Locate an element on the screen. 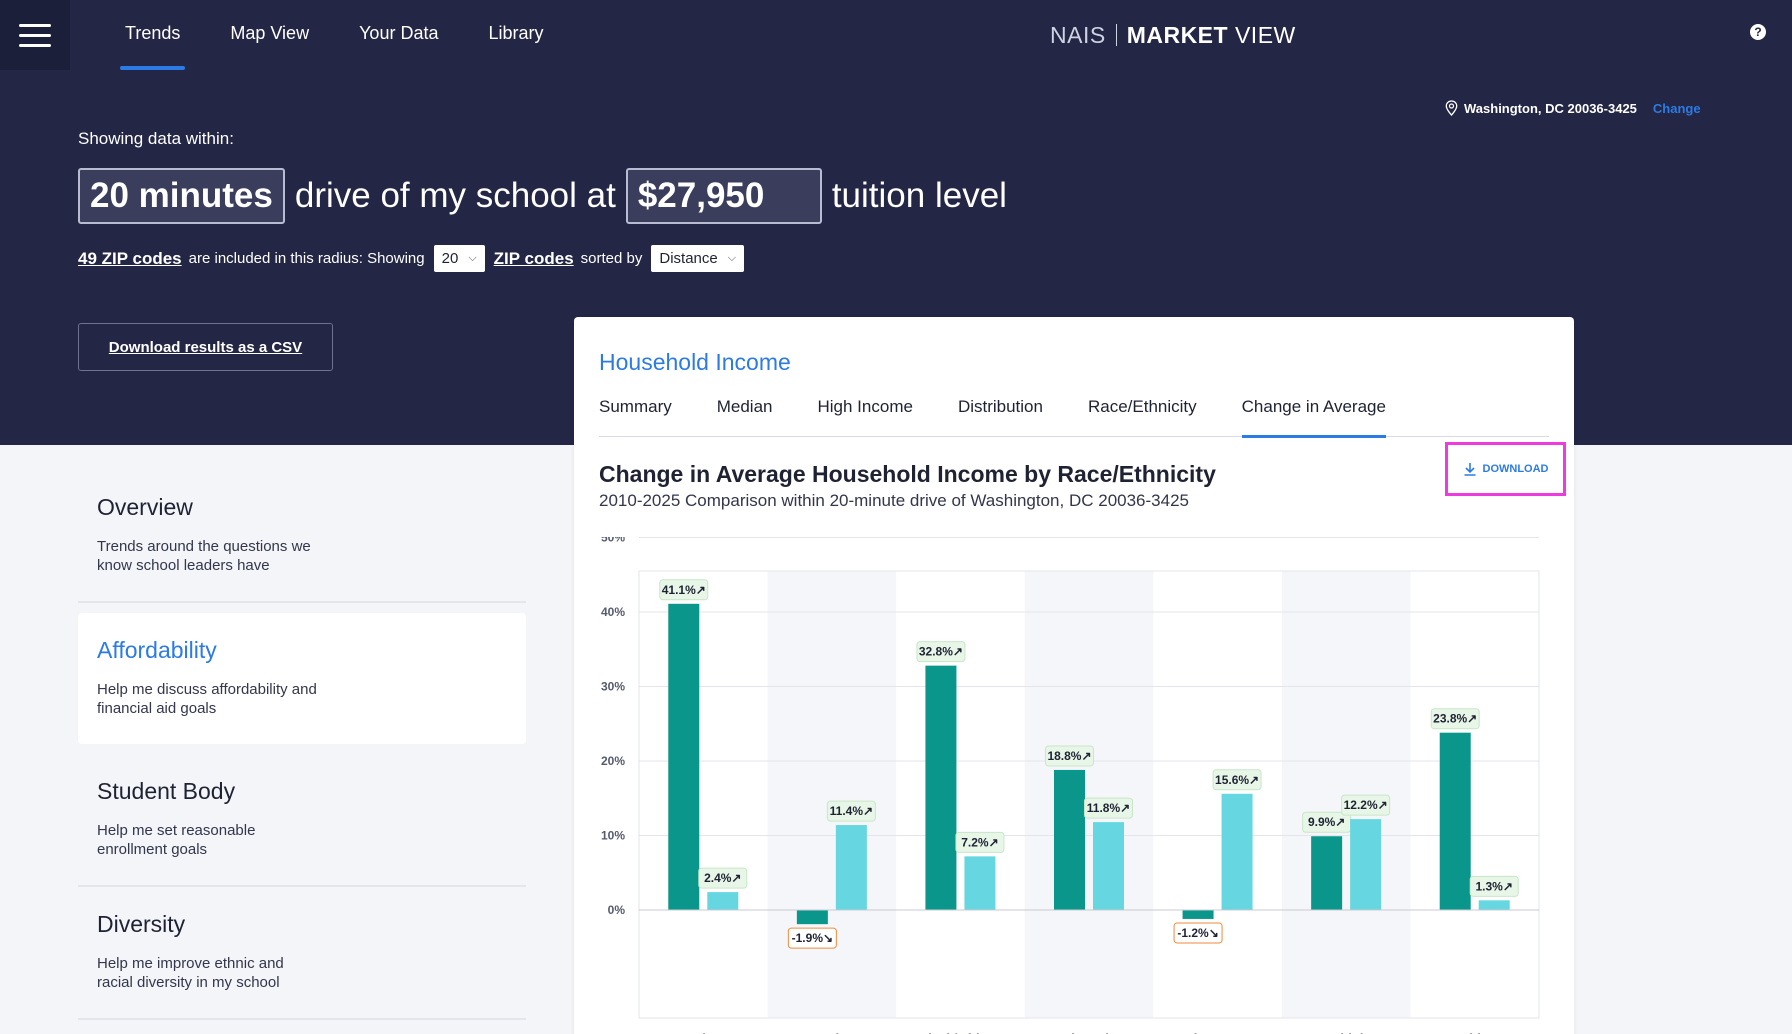 This screenshot has width=1792, height=1034. top-nav: Trends Map View Your Data Library is located at coordinates (334, 35).